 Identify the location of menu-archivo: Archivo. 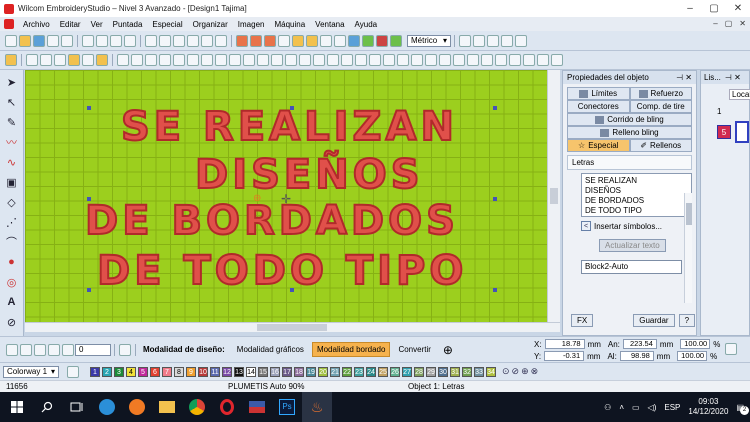
(36, 24).